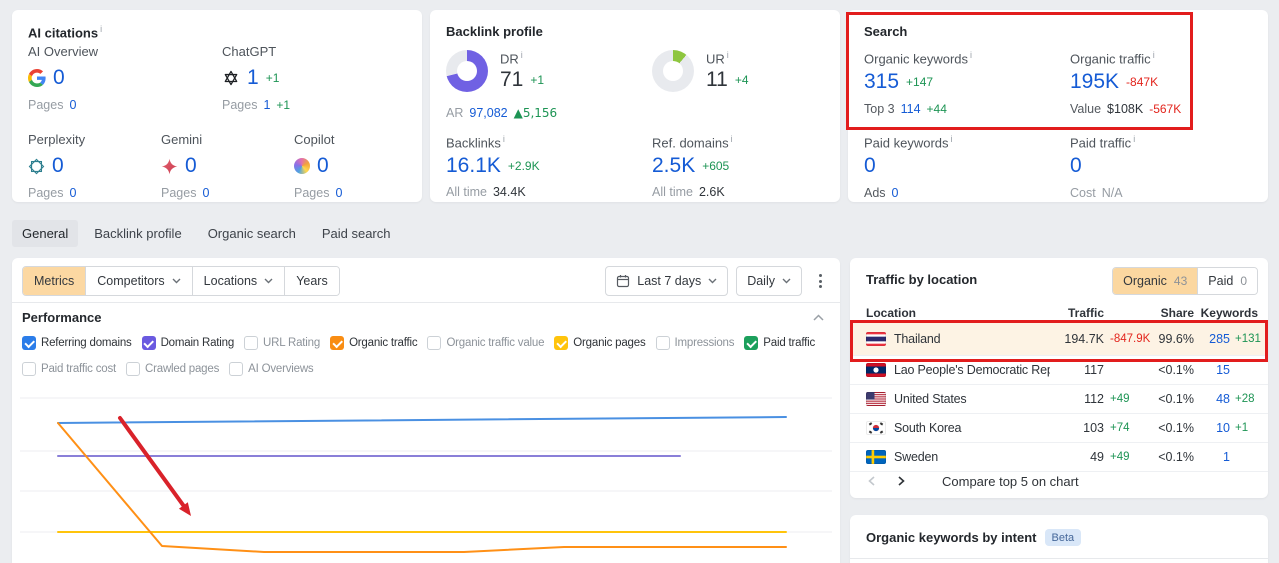 Image resolution: width=1279 pixels, height=563 pixels. I want to click on chatgpt-count: 1, so click(253, 78).